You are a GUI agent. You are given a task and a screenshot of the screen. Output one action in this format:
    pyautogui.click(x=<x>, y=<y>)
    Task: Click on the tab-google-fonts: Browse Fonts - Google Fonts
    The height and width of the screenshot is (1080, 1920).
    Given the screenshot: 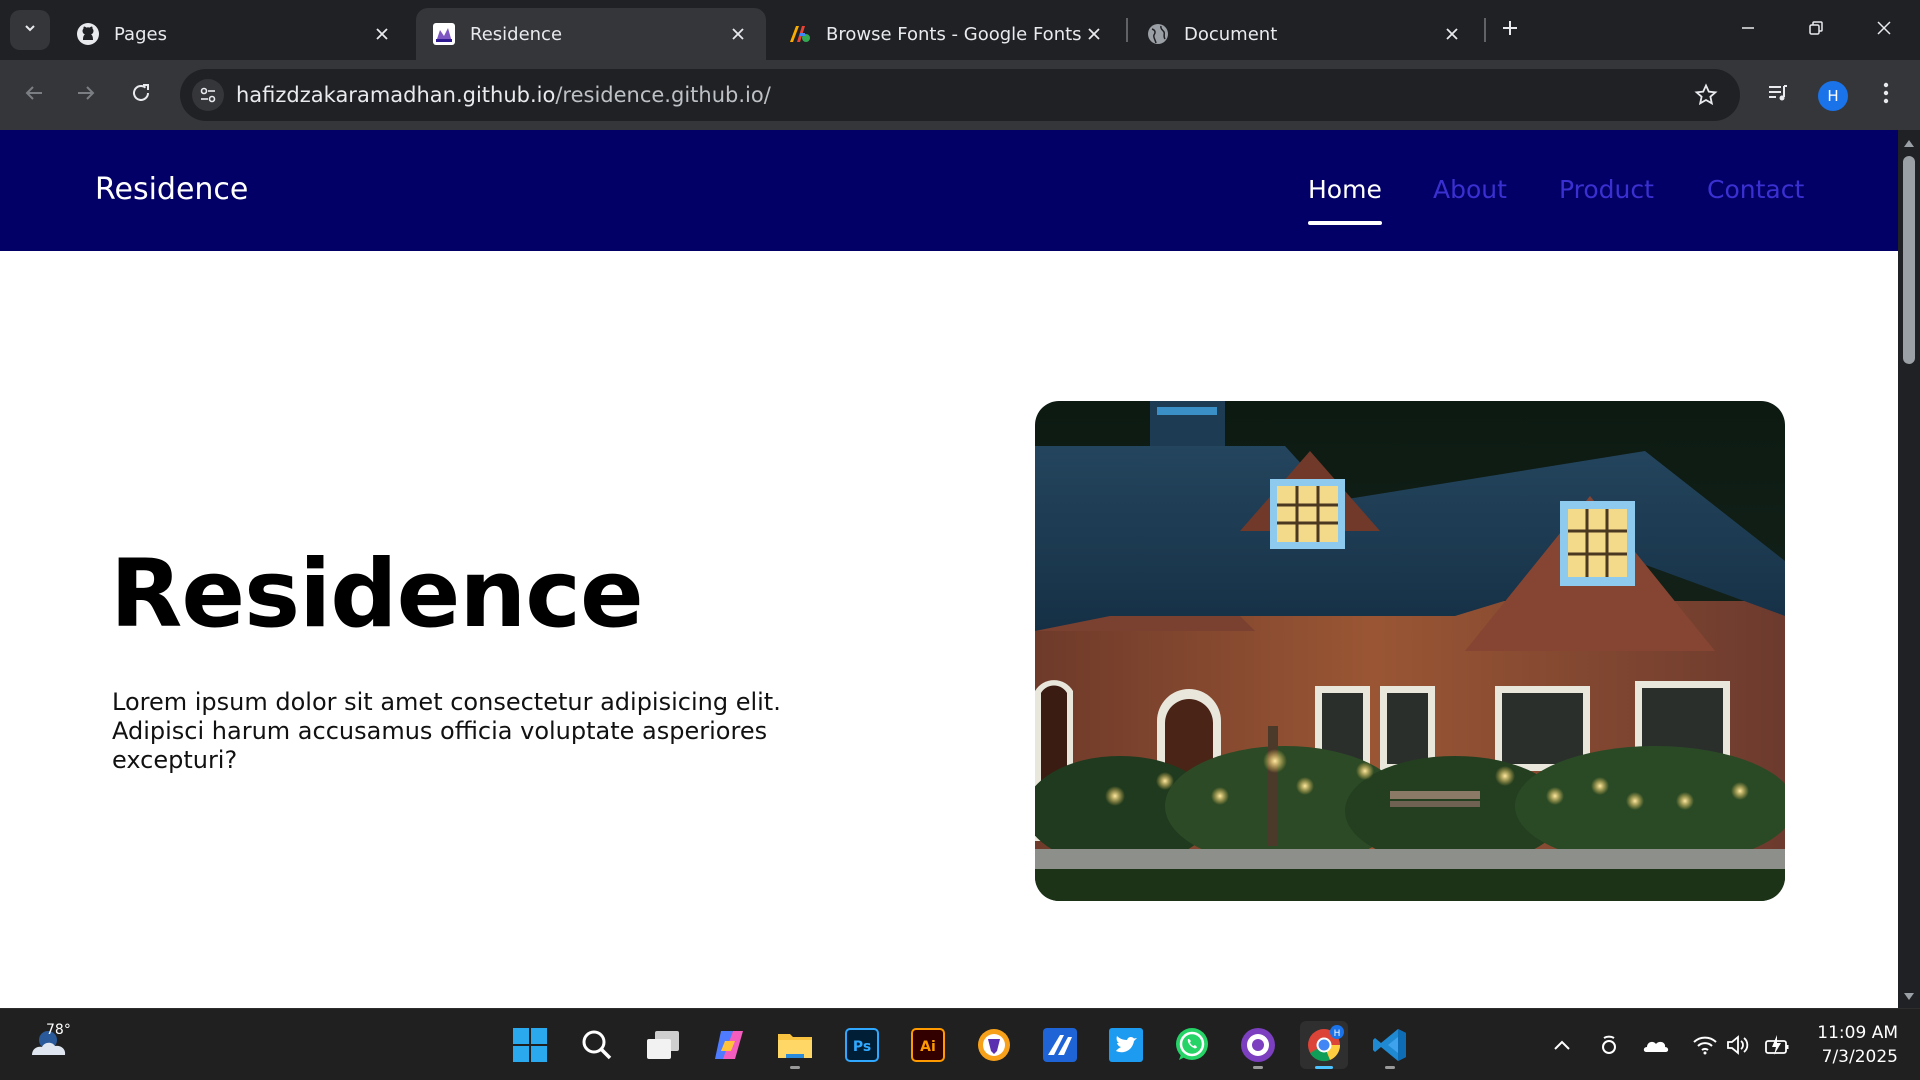 What is the action you would take?
    pyautogui.click(x=947, y=34)
    